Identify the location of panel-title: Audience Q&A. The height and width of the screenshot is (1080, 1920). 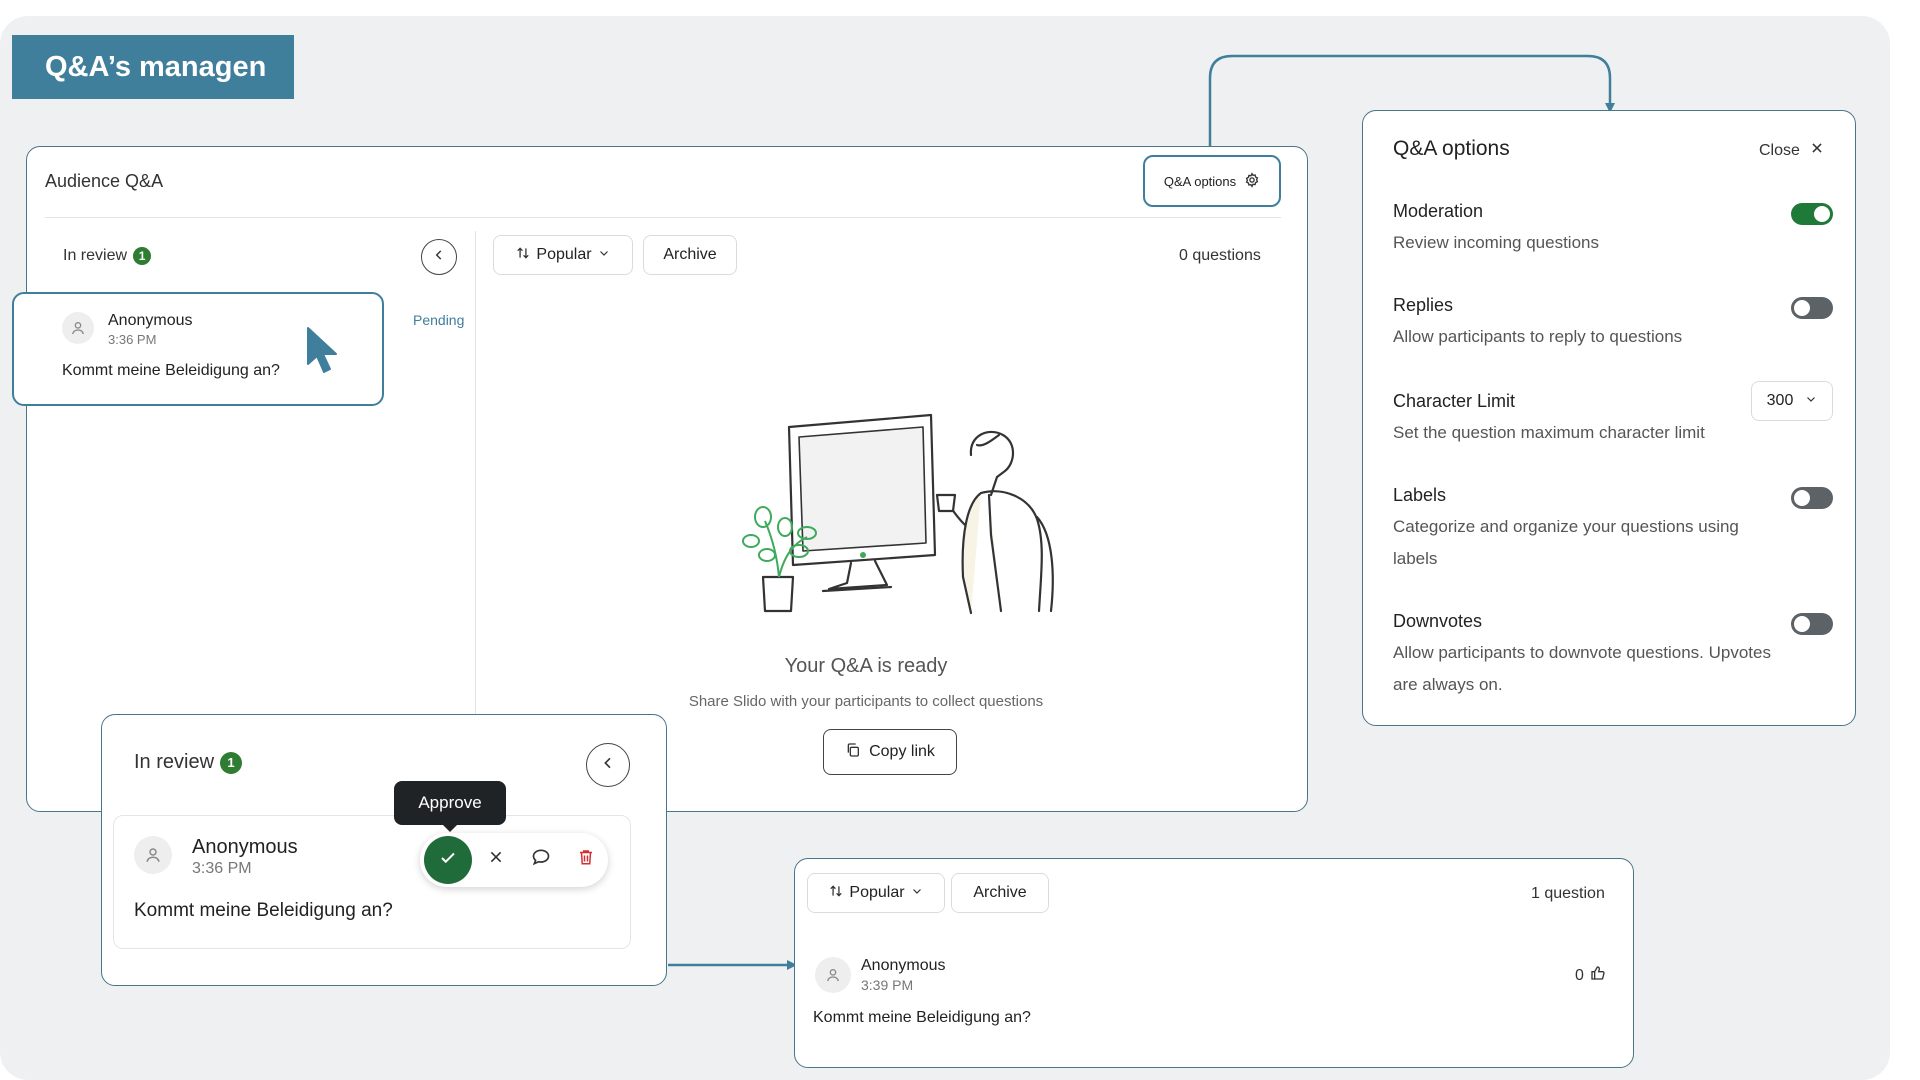
(104, 181).